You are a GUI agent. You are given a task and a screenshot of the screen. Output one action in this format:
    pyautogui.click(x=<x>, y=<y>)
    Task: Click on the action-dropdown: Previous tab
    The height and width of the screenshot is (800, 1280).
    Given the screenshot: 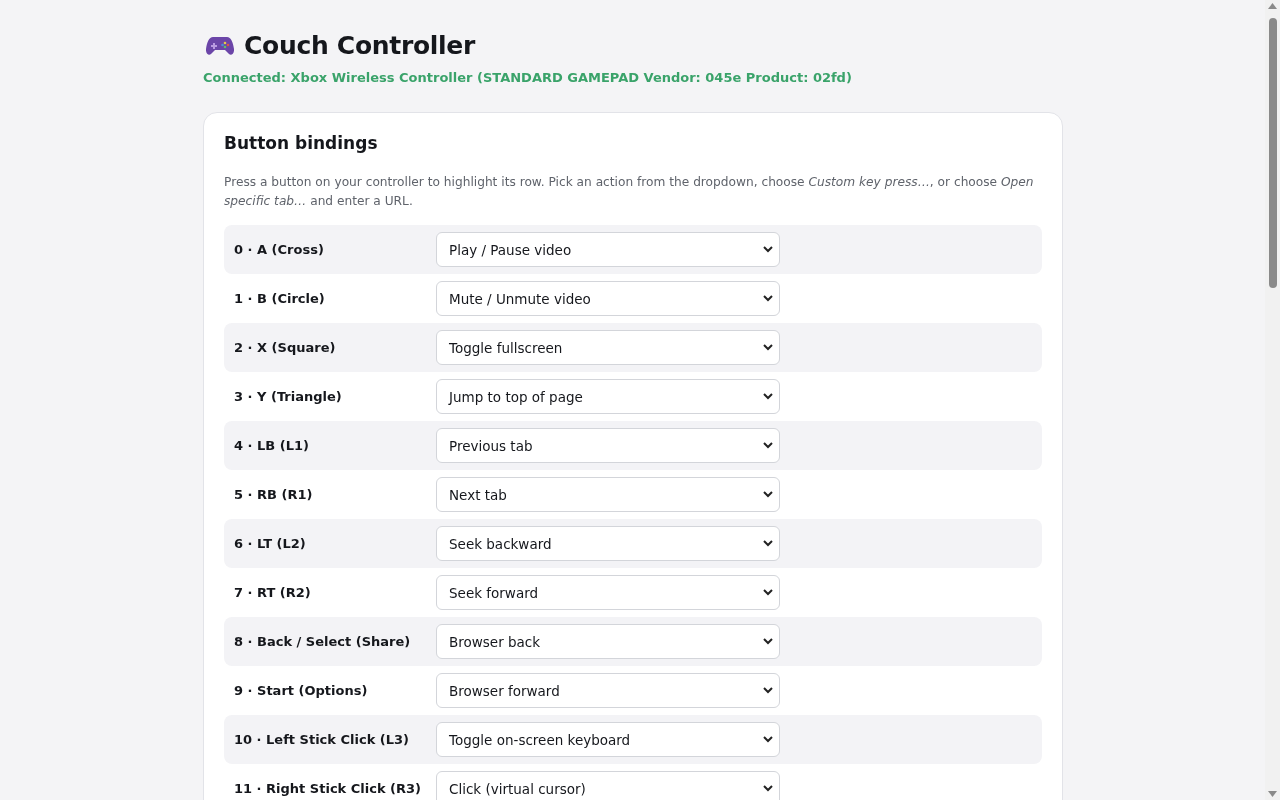 What is the action you would take?
    pyautogui.click(x=608, y=445)
    